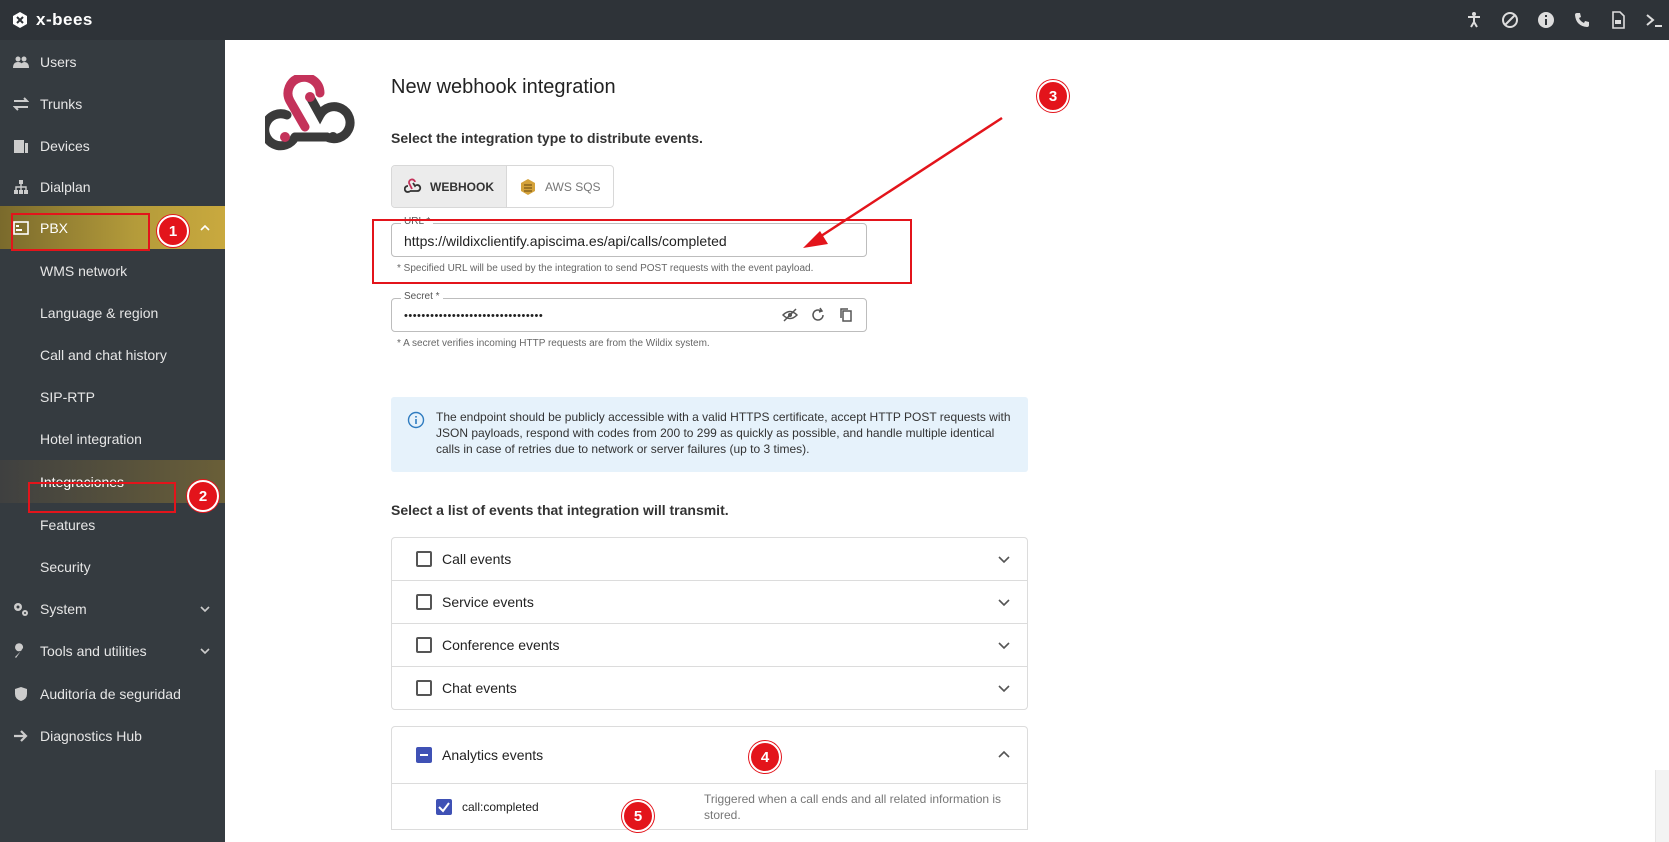 The image size is (1669, 842). What do you see at coordinates (1618, 20) in the screenshot?
I see `document-icon` at bounding box center [1618, 20].